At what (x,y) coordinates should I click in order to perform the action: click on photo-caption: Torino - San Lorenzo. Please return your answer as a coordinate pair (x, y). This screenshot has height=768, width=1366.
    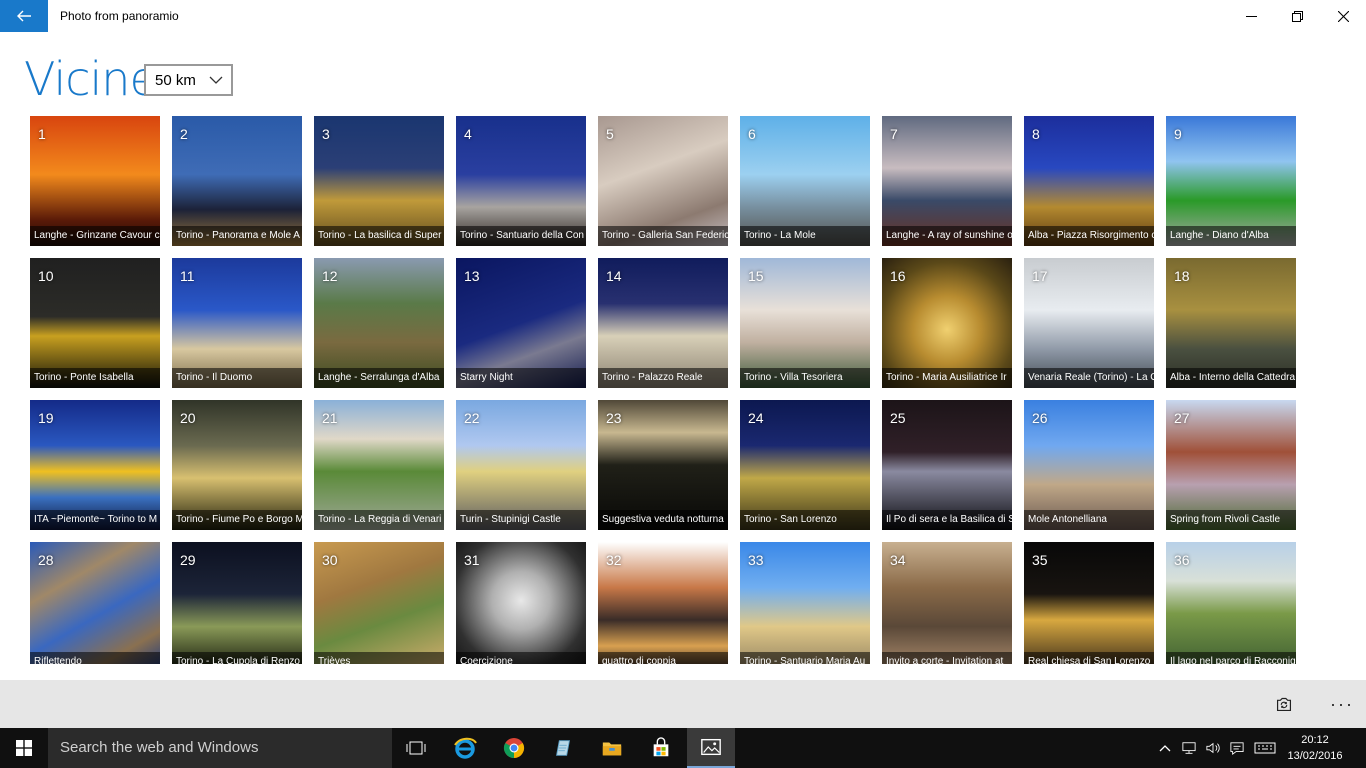
    Looking at the image, I should click on (805, 520).